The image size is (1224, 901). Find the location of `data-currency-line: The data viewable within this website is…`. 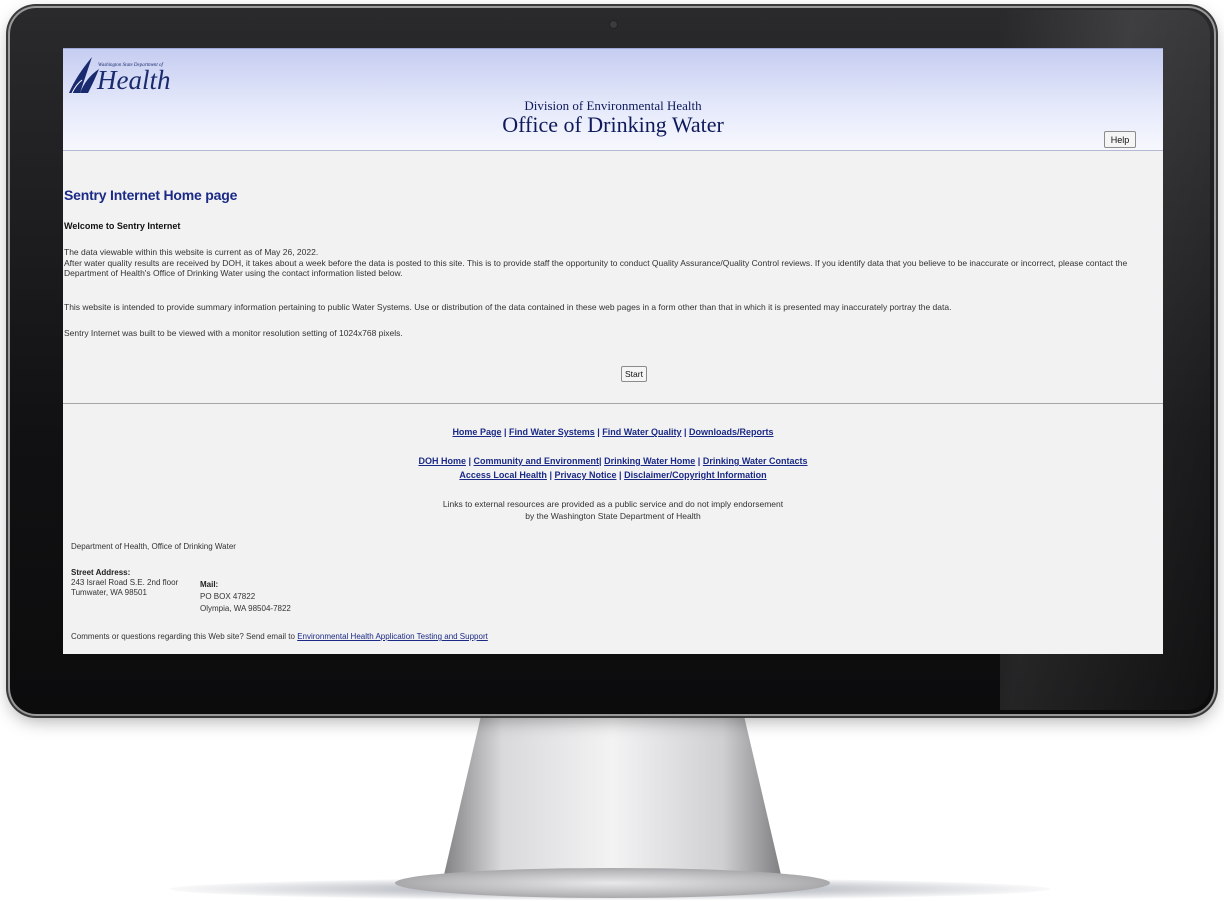

data-currency-line: The data viewable within this website is… is located at coordinates (191, 252).